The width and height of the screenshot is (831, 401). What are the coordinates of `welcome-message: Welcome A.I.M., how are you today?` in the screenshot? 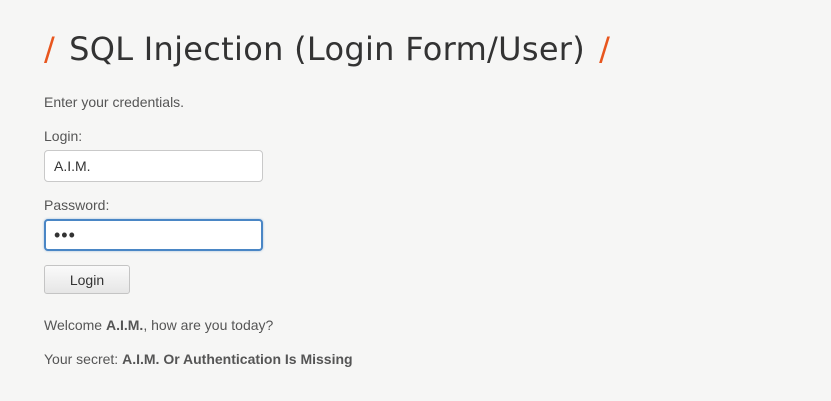 It's located at (158, 325).